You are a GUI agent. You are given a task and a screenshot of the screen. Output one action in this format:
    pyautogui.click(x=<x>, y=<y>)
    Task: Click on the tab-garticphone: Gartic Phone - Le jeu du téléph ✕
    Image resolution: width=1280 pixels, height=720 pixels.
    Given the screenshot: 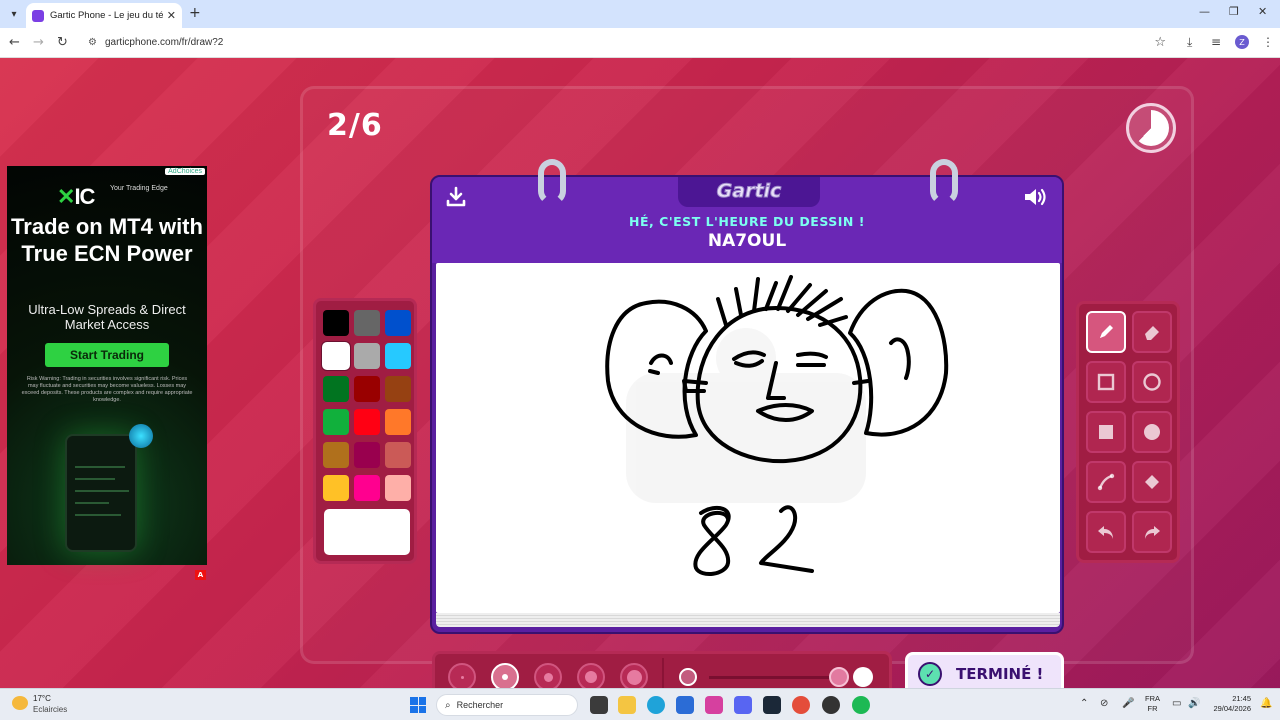 What is the action you would take?
    pyautogui.click(x=104, y=15)
    